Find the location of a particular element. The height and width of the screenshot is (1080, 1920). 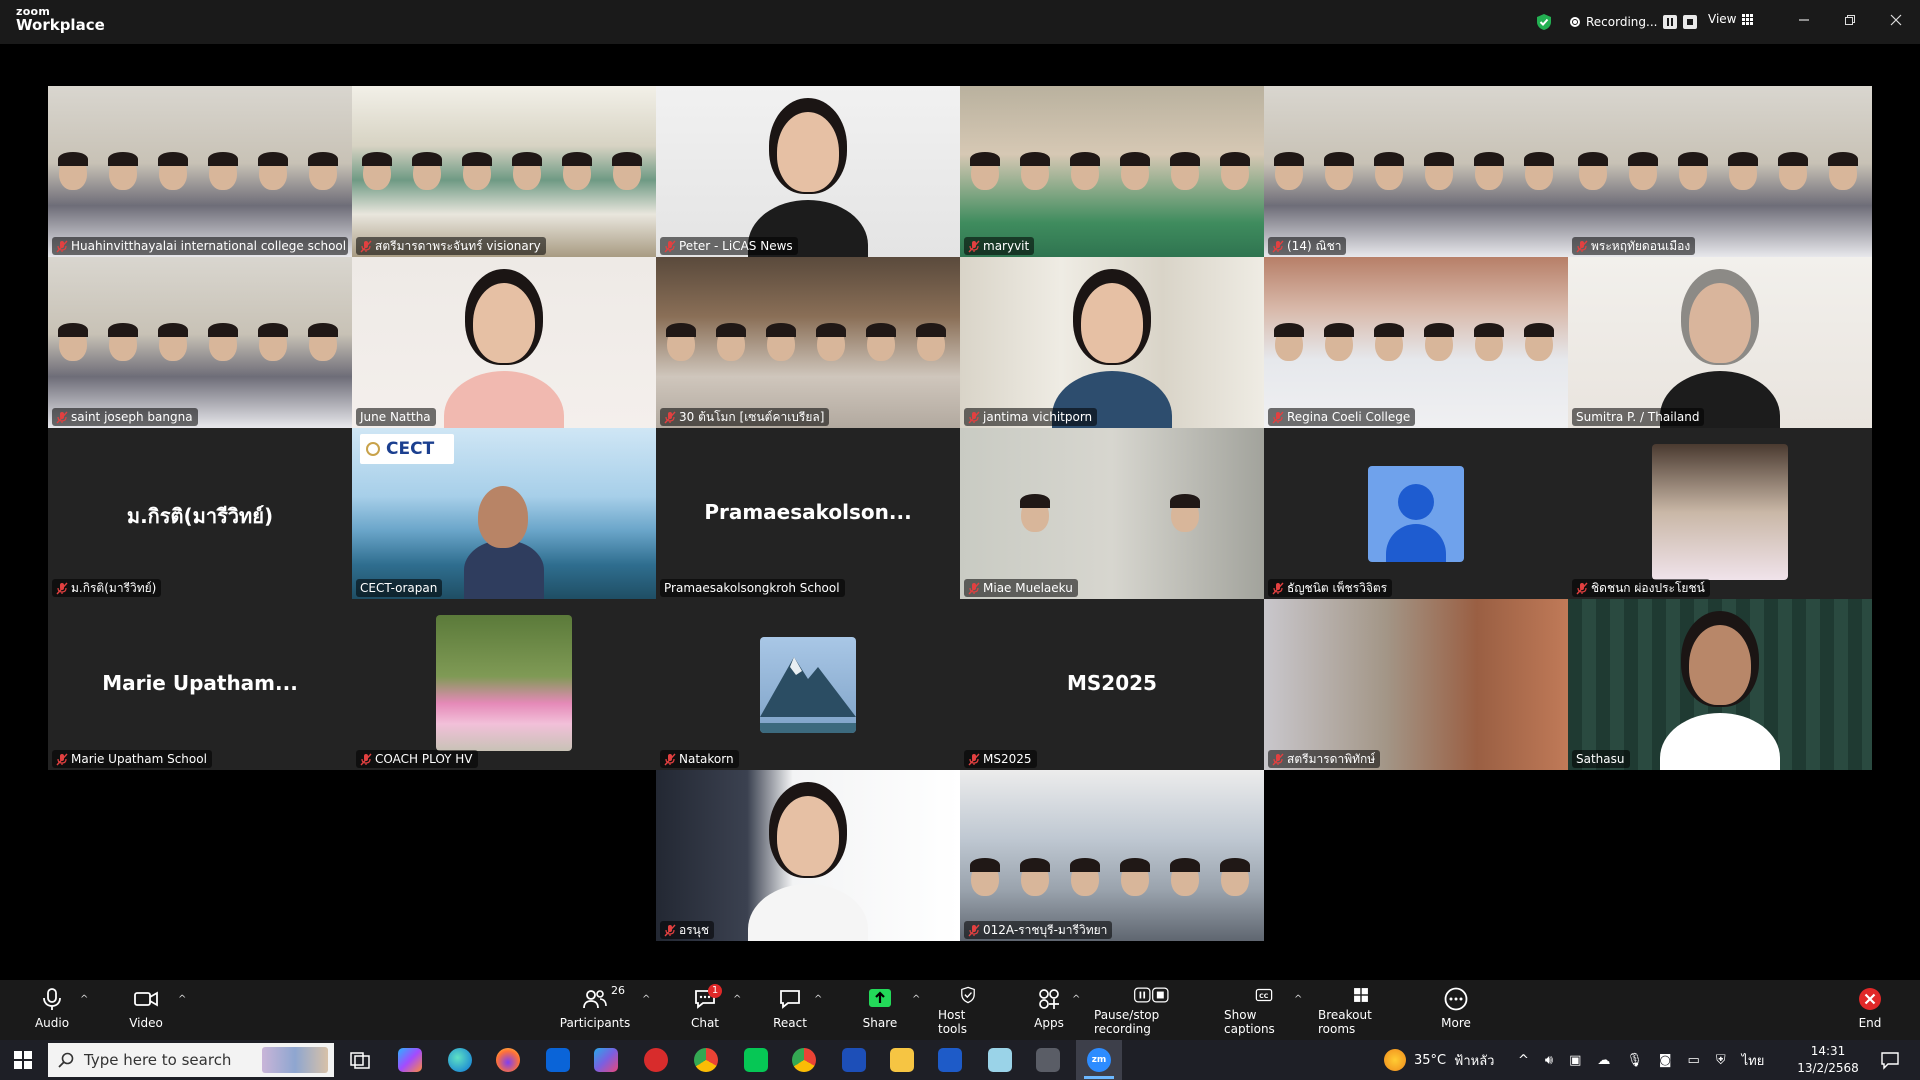

edge-browser-icon is located at coordinates (460, 1060).